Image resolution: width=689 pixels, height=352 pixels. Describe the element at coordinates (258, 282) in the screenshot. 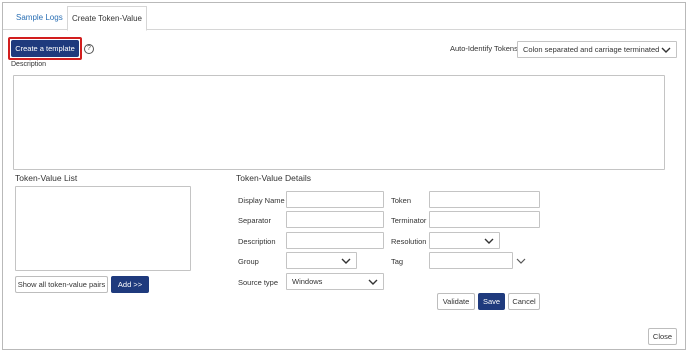

I see `source-type-label: Source type` at that location.